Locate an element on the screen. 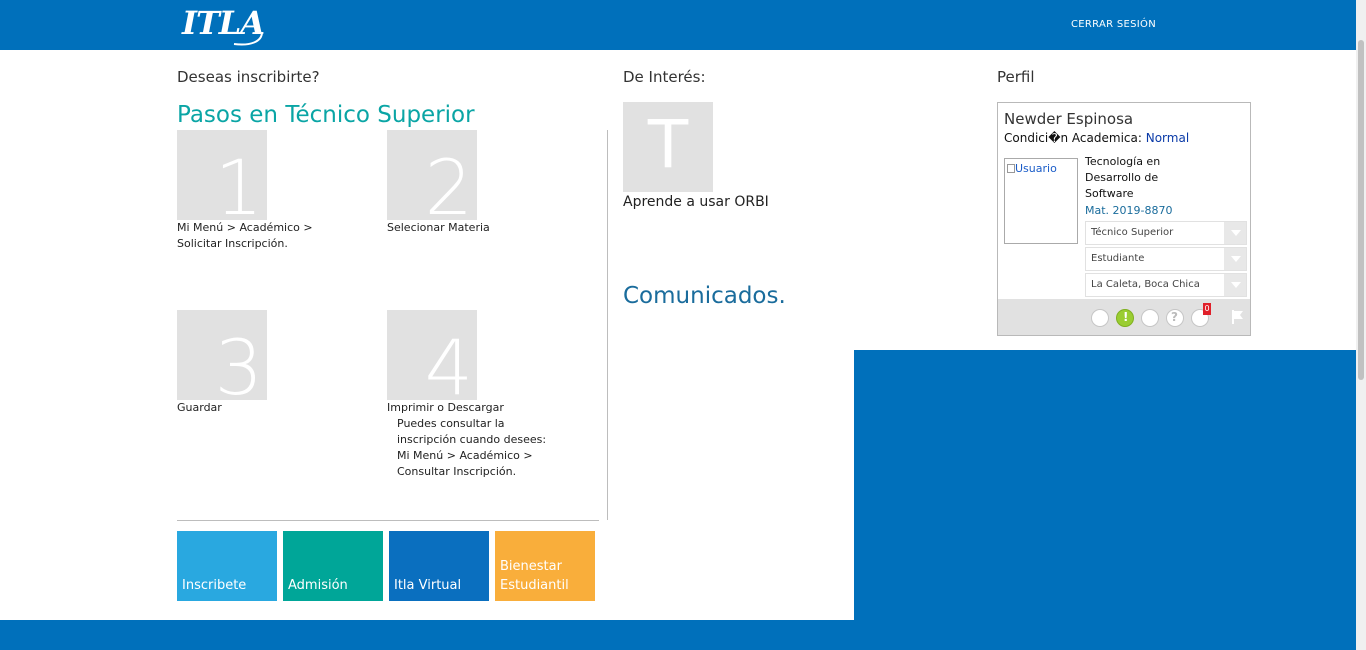 This screenshot has height=650, width=1366. career-line: Desarrollo de is located at coordinates (1122, 177).